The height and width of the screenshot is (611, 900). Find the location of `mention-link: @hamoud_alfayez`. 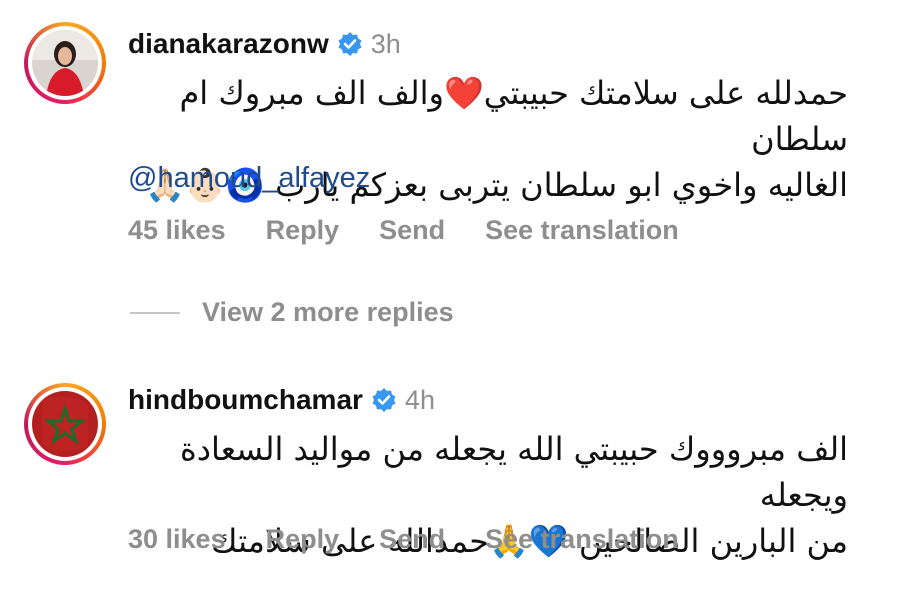

mention-link: @hamoud_alfayez is located at coordinates (249, 178).